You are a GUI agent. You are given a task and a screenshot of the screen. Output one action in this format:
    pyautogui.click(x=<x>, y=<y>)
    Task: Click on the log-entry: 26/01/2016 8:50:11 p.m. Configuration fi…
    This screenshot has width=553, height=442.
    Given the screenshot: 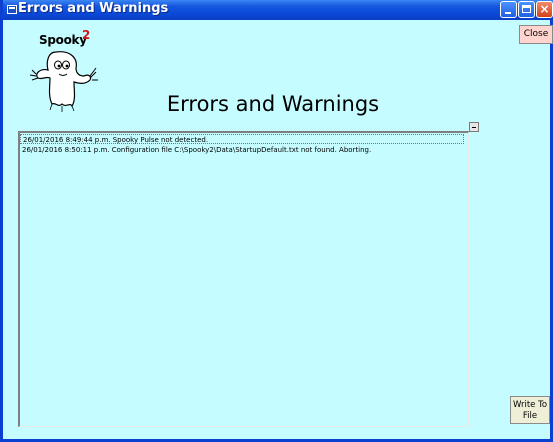 What is the action you would take?
    pyautogui.click(x=196, y=150)
    